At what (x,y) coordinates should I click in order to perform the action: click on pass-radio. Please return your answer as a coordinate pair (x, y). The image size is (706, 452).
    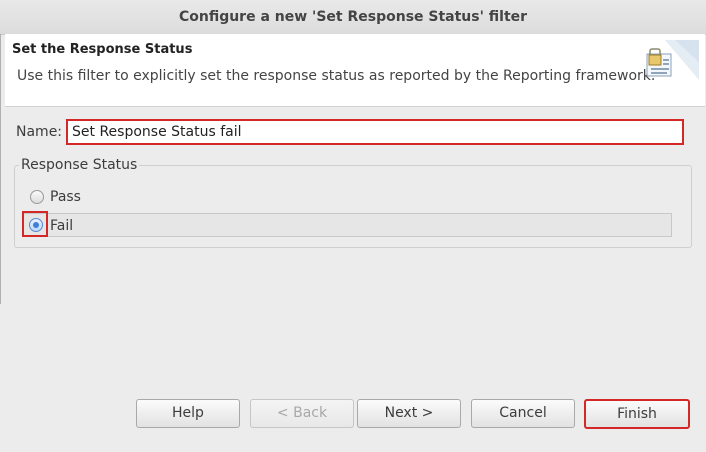
    Looking at the image, I should click on (37, 197).